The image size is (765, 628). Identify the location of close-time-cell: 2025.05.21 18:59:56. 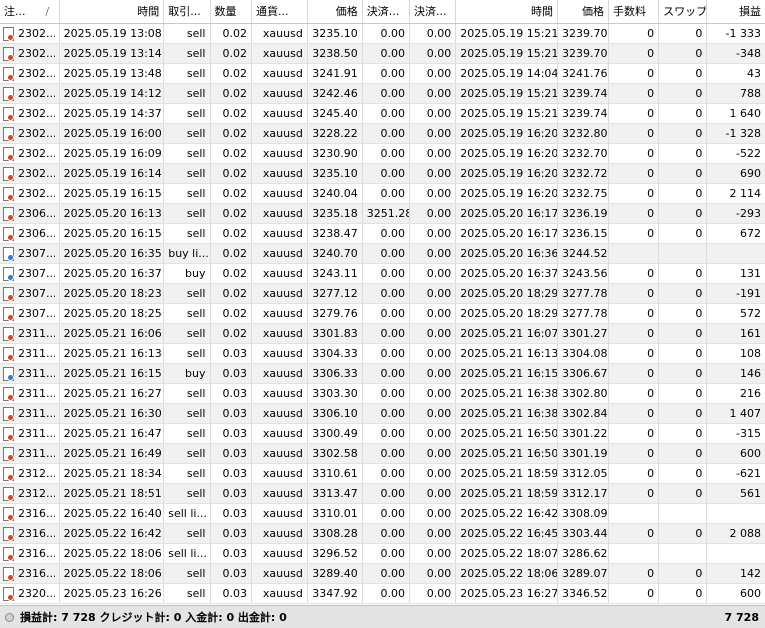
(507, 473).